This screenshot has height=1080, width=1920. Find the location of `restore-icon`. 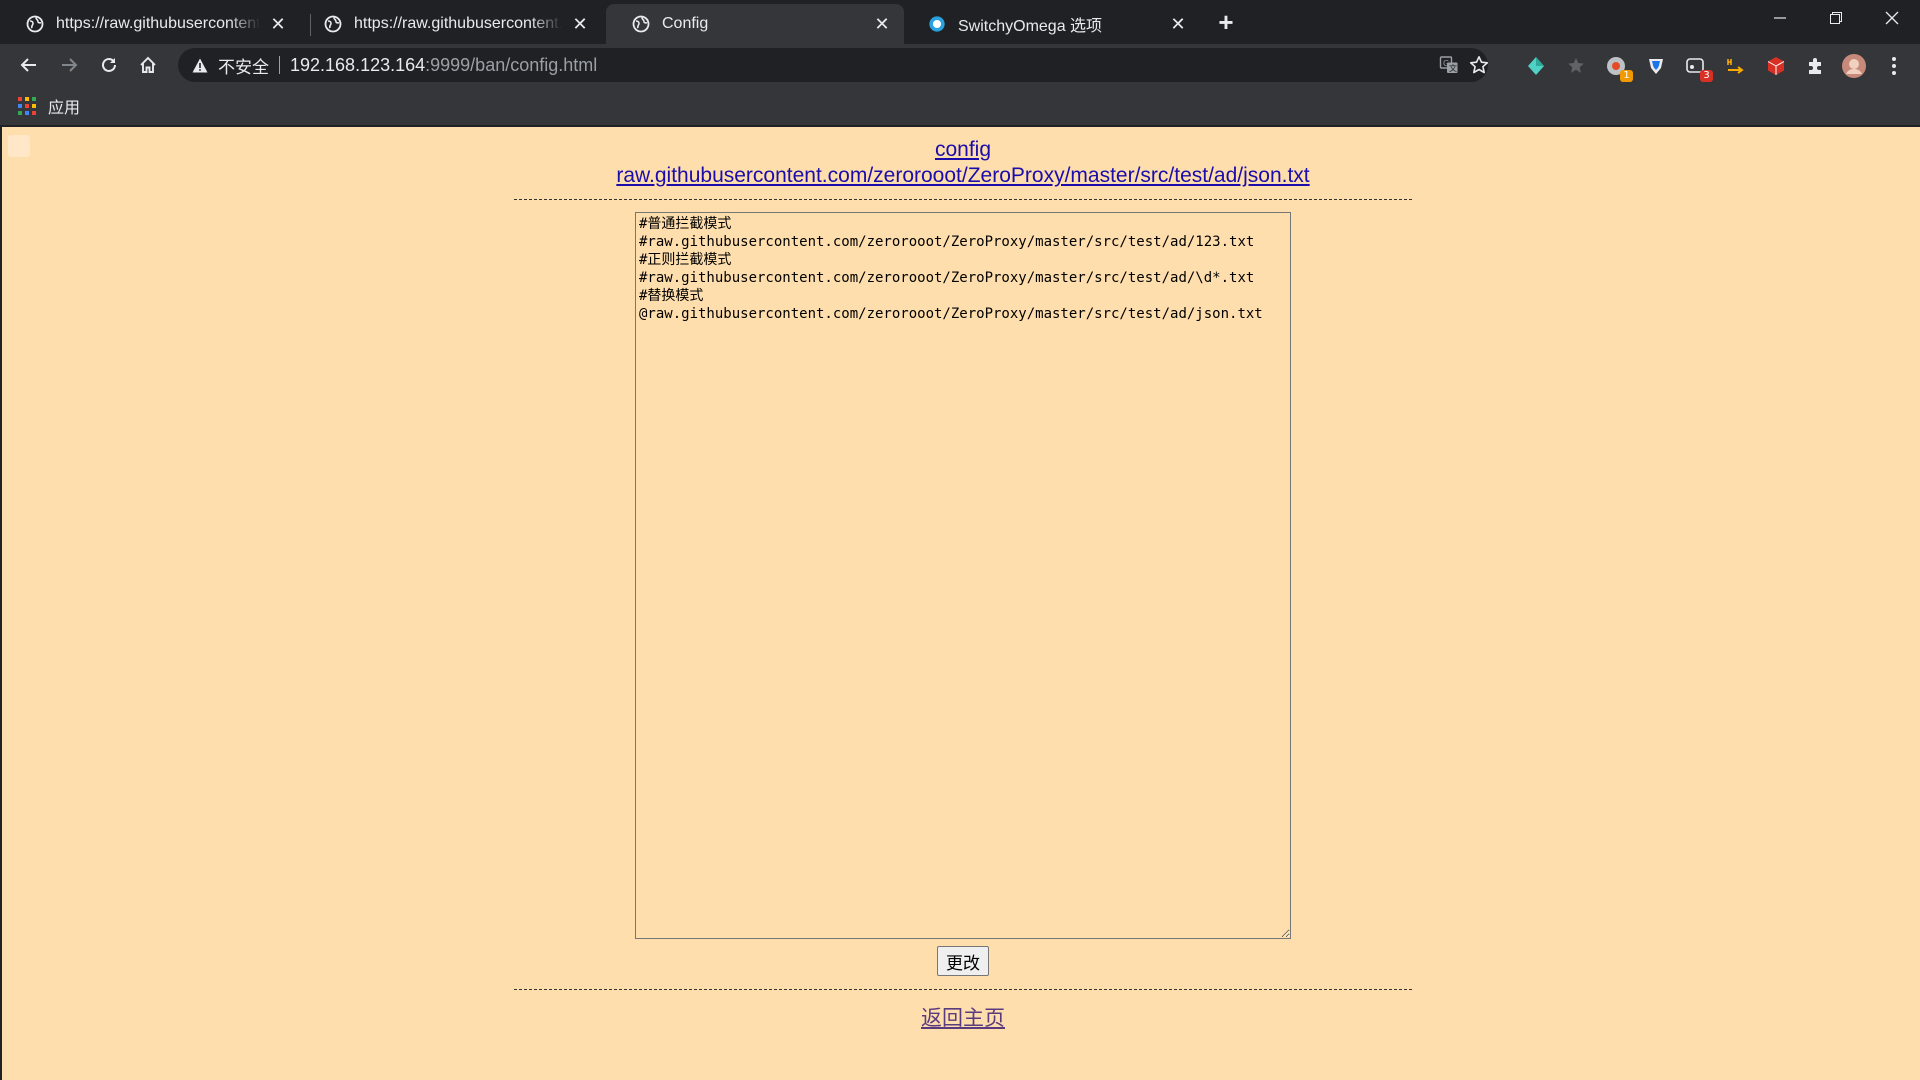

restore-icon is located at coordinates (1836, 18).